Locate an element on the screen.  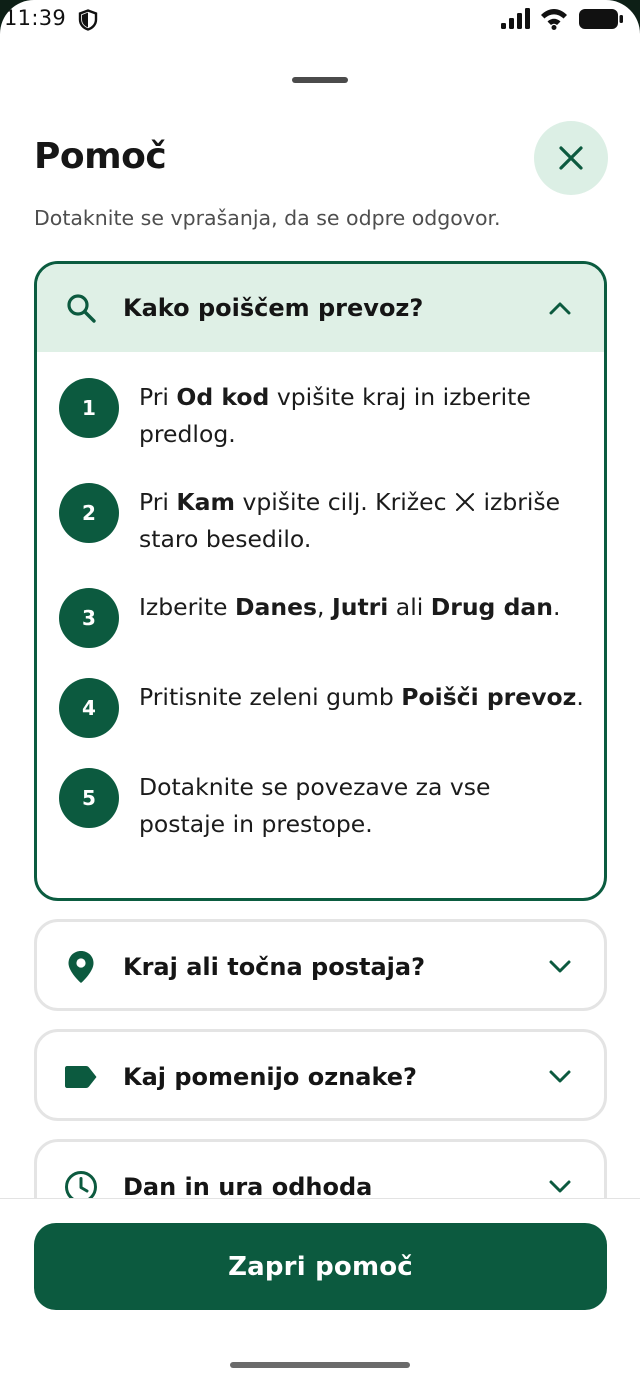
step-item: 4 Pritisnite zeleni gumb Poišči prevoz. is located at coordinates (321, 708).